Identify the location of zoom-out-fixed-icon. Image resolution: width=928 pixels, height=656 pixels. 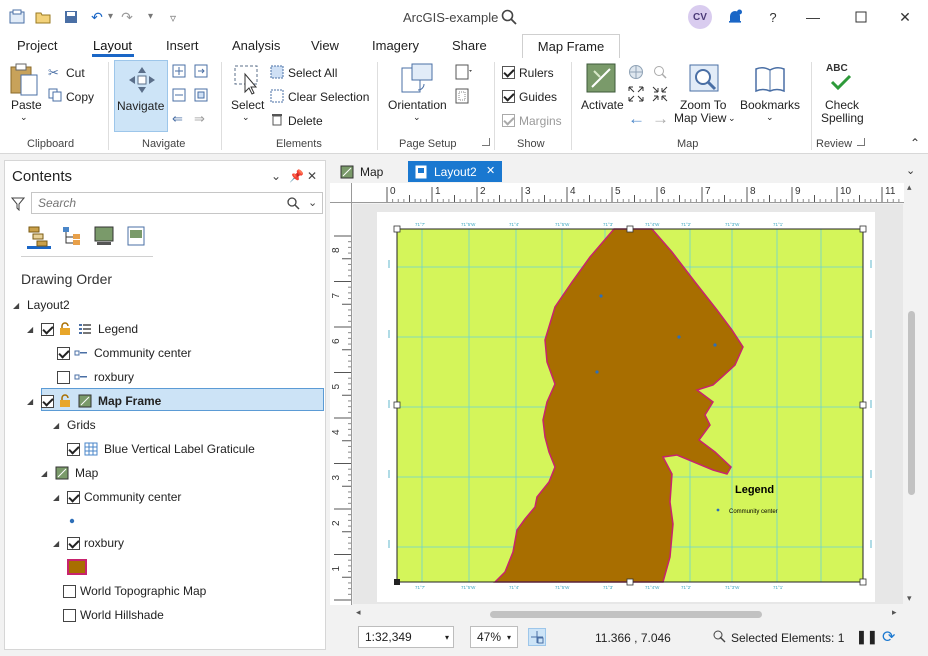
(179, 96).